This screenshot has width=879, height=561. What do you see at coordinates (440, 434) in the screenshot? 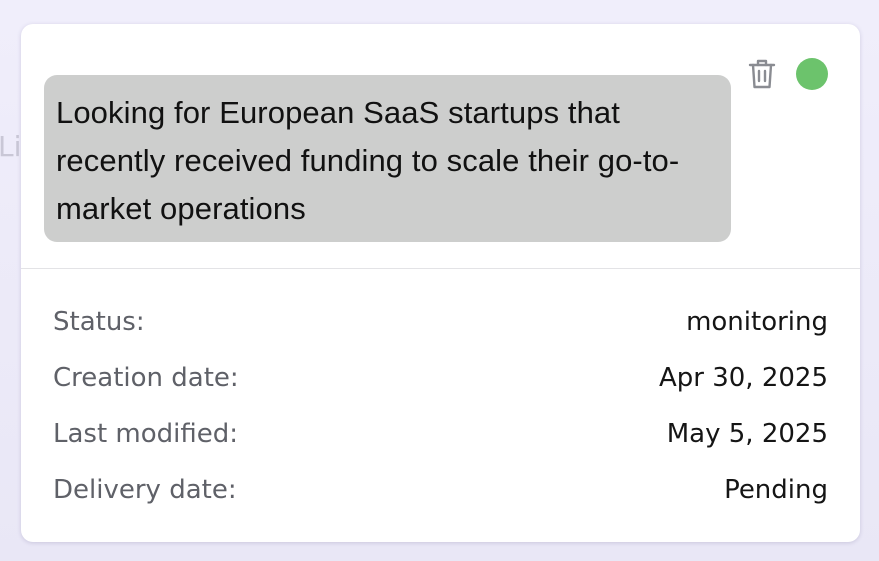
I see `detail-row-last-modified: Last modified: May 5, 2025` at bounding box center [440, 434].